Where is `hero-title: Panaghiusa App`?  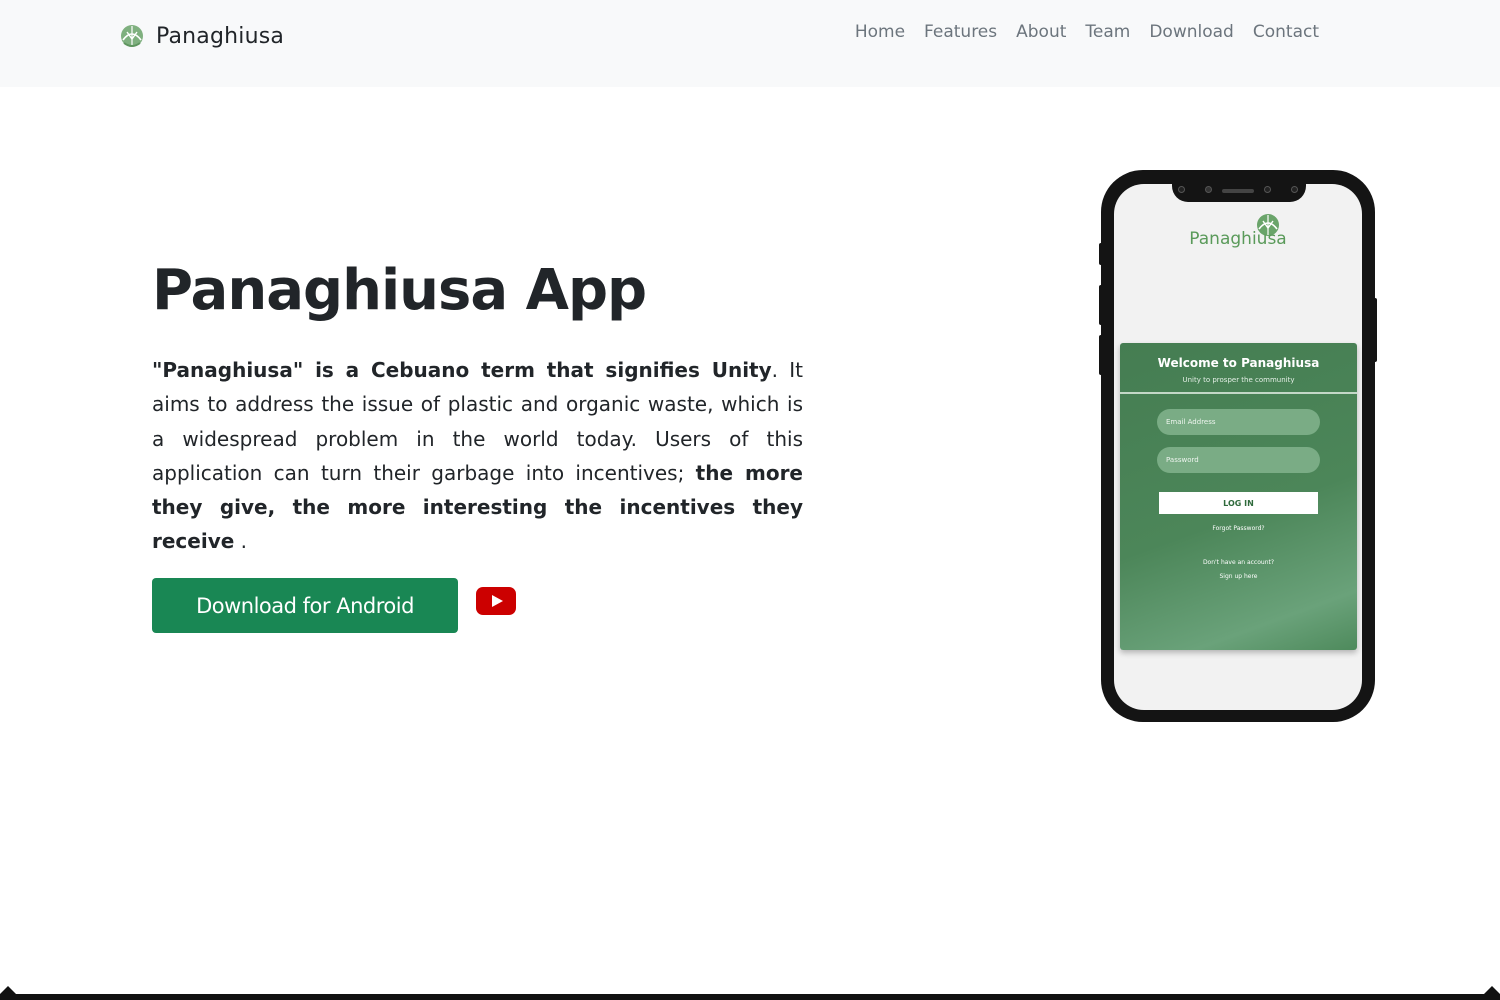 hero-title: Panaghiusa App is located at coordinates (399, 290).